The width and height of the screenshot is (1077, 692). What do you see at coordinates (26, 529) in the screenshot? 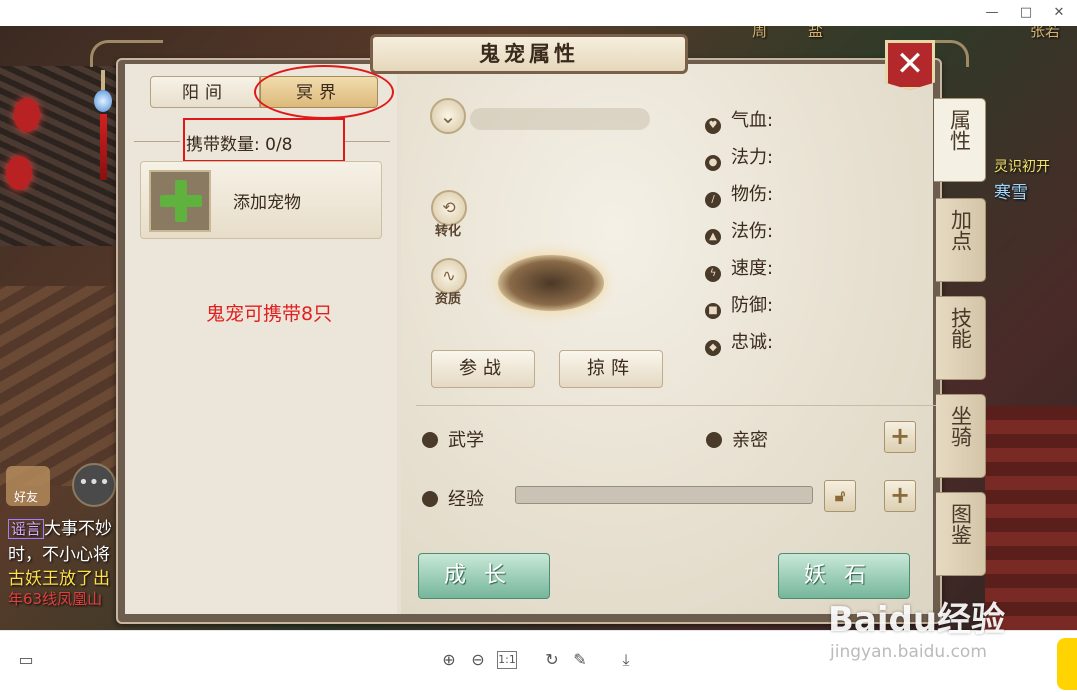
I see `chat-tag: 谣言` at bounding box center [26, 529].